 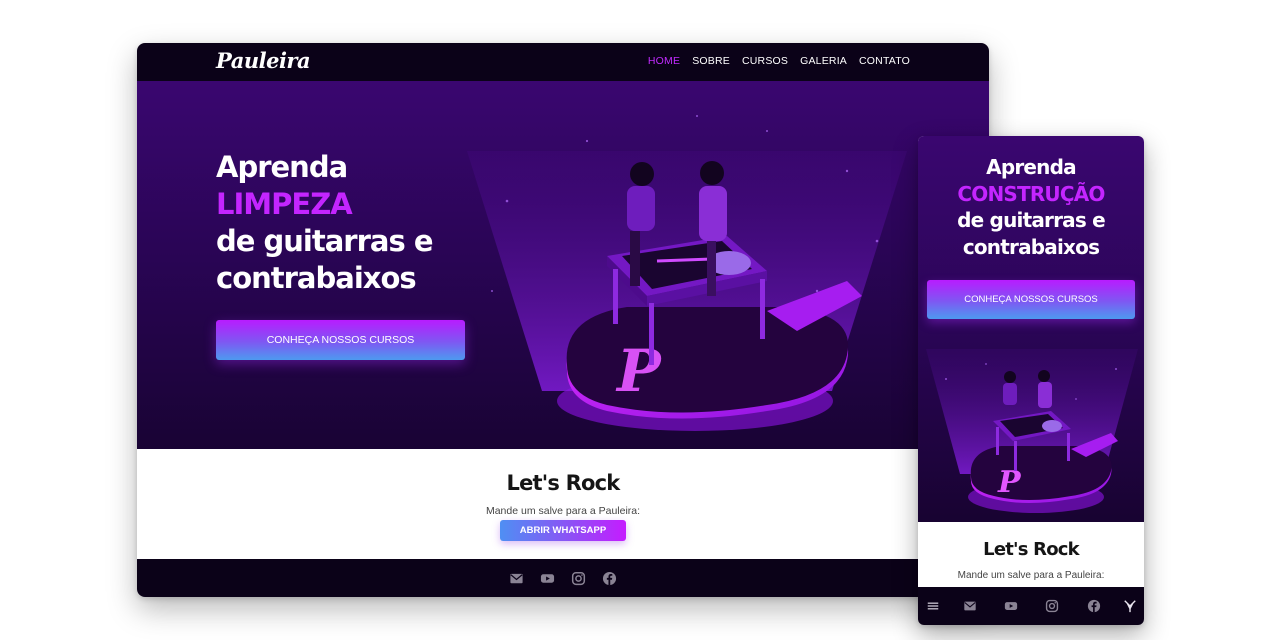 I want to click on brand-logo: Pauleira, so click(x=263, y=60).